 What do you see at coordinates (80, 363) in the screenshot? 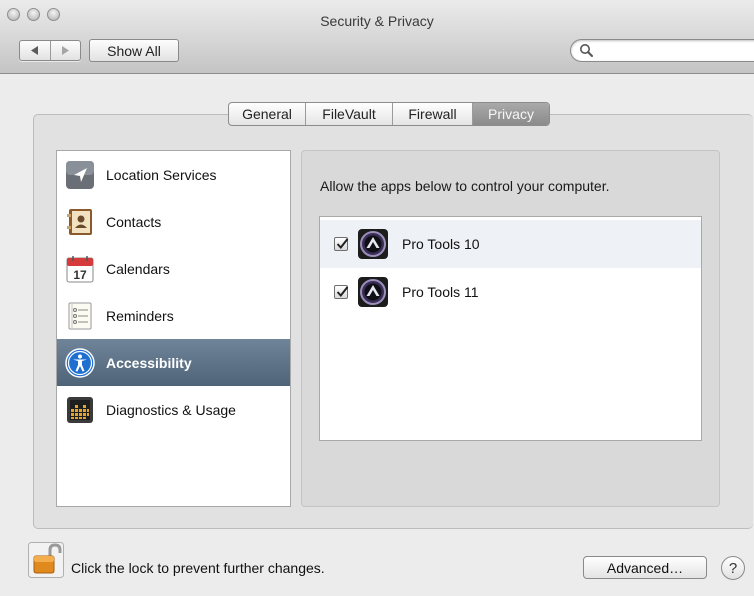
I see `accessibility-icon` at bounding box center [80, 363].